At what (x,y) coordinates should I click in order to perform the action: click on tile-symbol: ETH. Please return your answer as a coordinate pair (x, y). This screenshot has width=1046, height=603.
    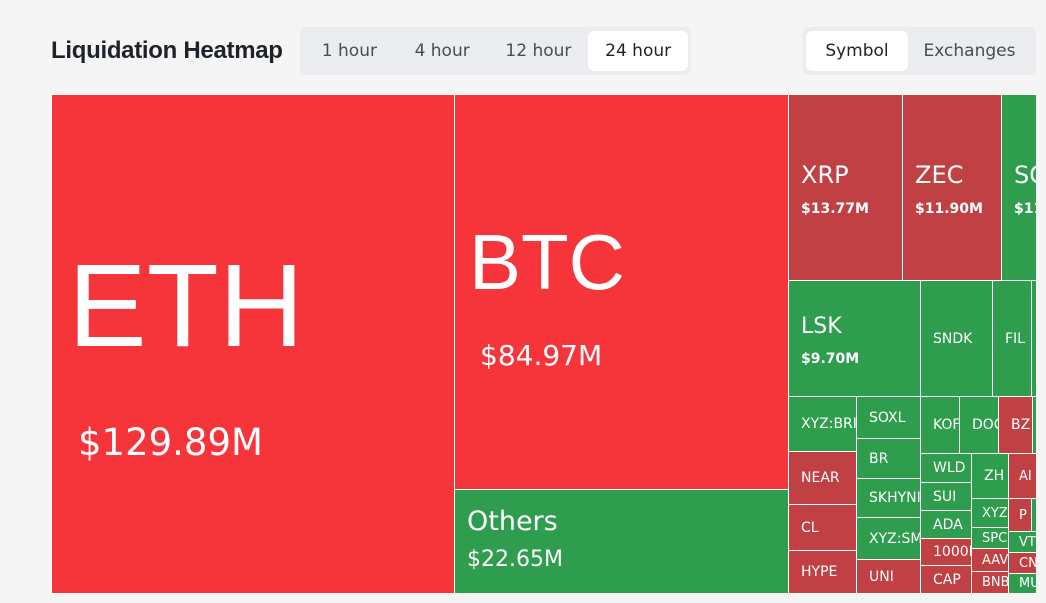
    Looking at the image, I should click on (186, 306).